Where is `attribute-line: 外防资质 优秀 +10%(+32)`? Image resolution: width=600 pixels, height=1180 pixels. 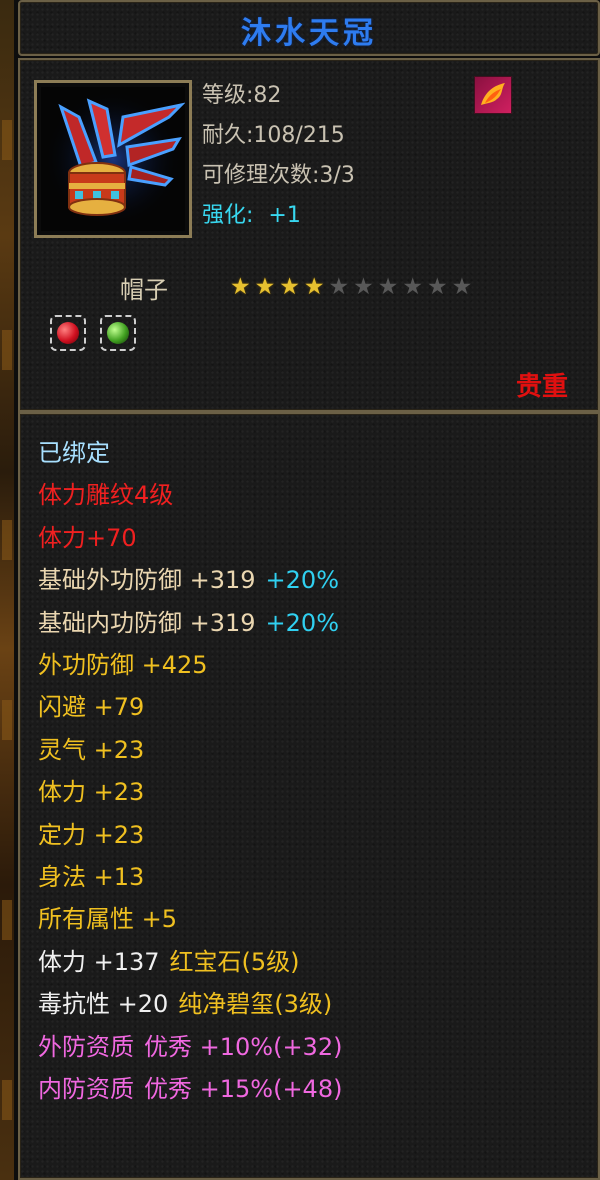 attribute-line: 外防资质 优秀 +10%(+32) is located at coordinates (195, 1047).